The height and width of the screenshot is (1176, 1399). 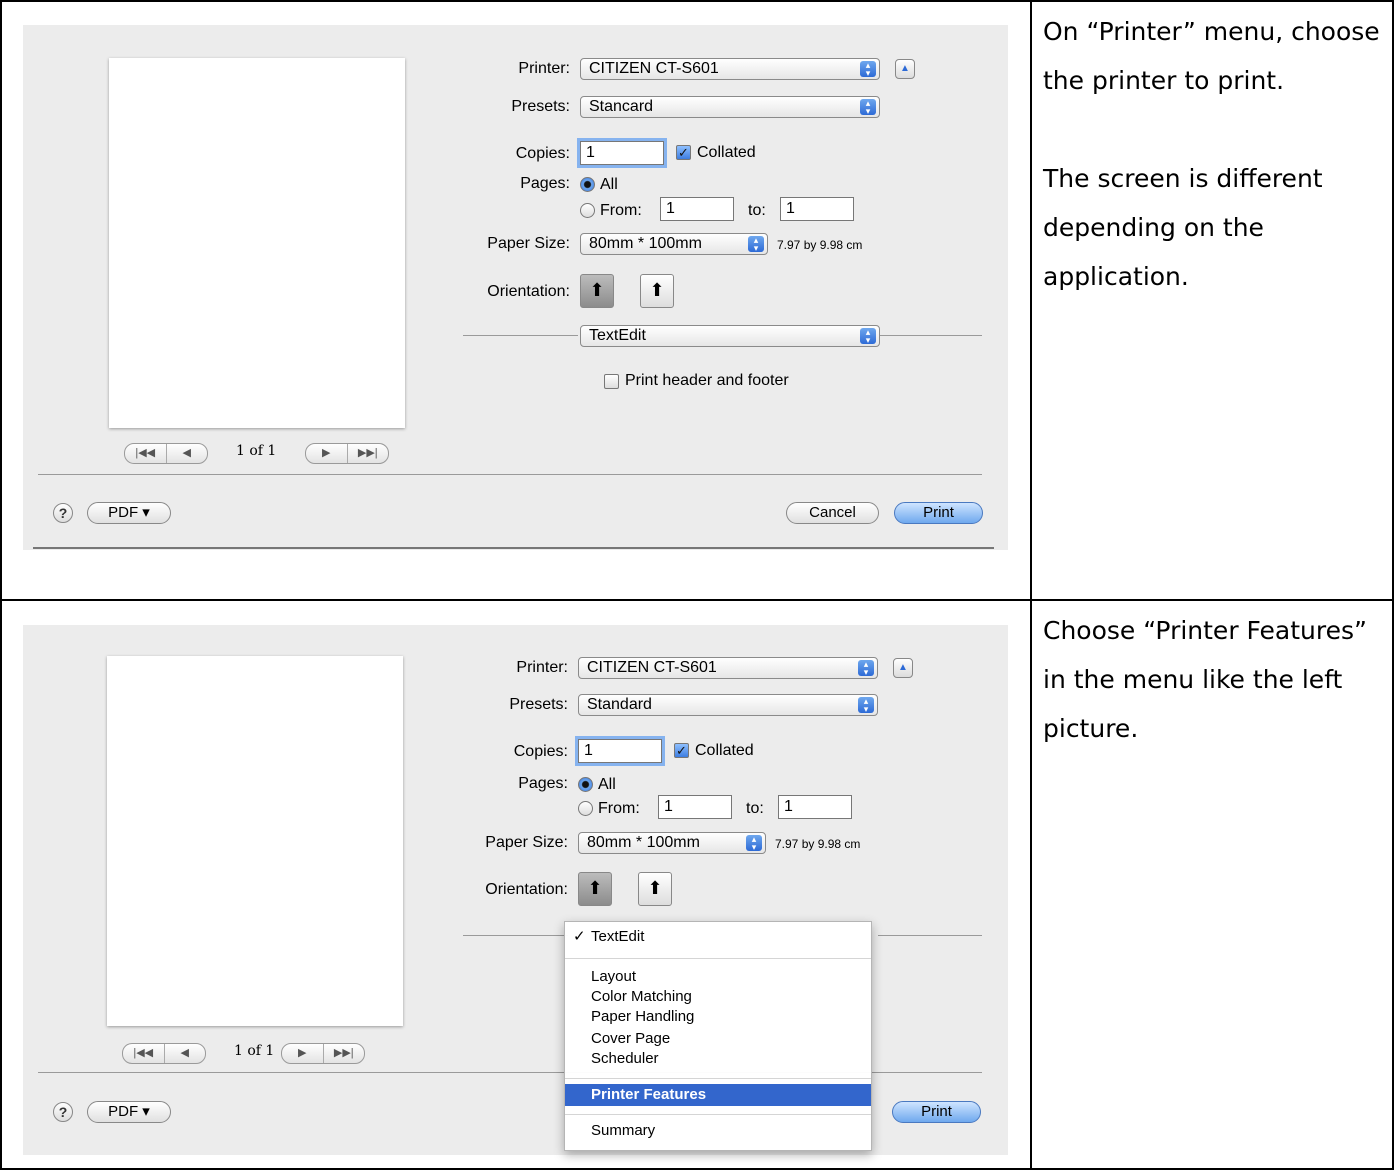 I want to click on menu-item-label: TextEdit, so click(x=618, y=936).